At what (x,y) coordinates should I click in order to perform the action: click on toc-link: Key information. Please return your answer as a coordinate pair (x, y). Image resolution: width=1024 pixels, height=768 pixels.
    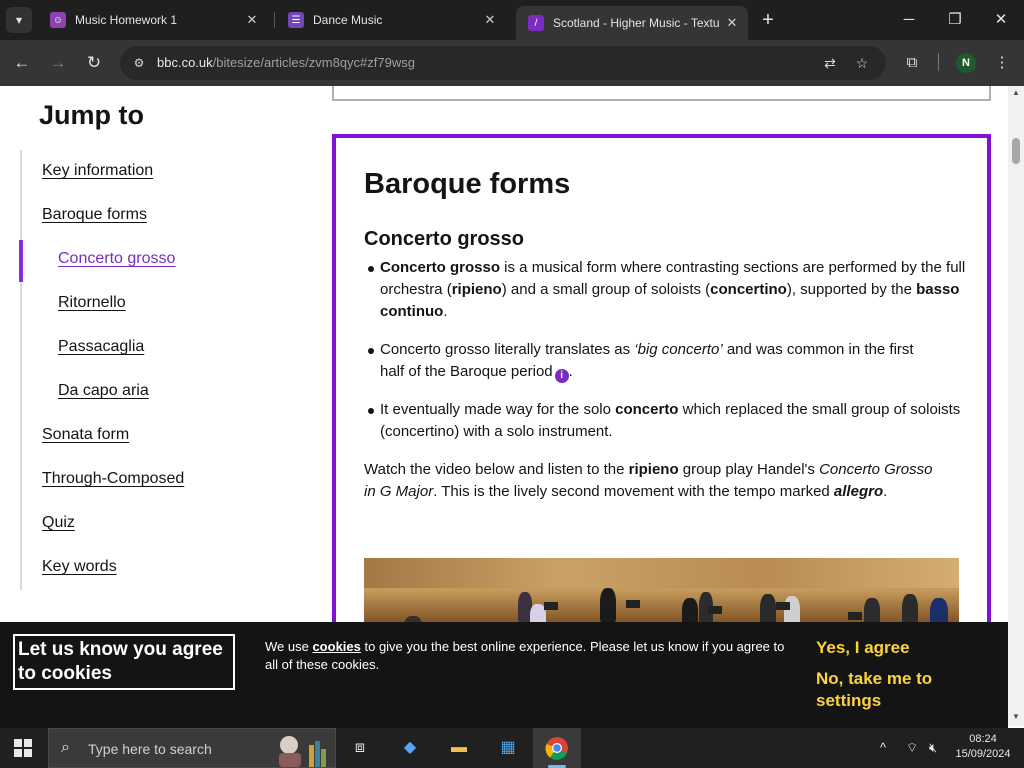
    Looking at the image, I should click on (97, 171).